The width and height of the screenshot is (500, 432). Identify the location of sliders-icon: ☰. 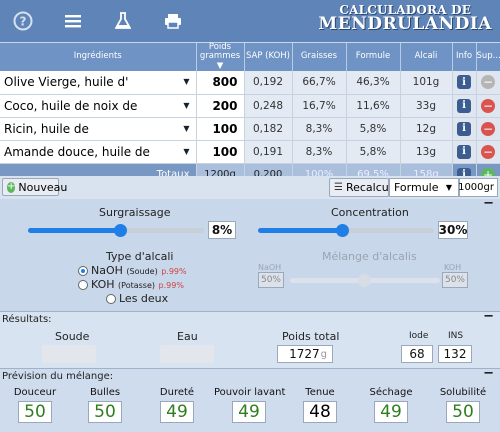
(338, 187).